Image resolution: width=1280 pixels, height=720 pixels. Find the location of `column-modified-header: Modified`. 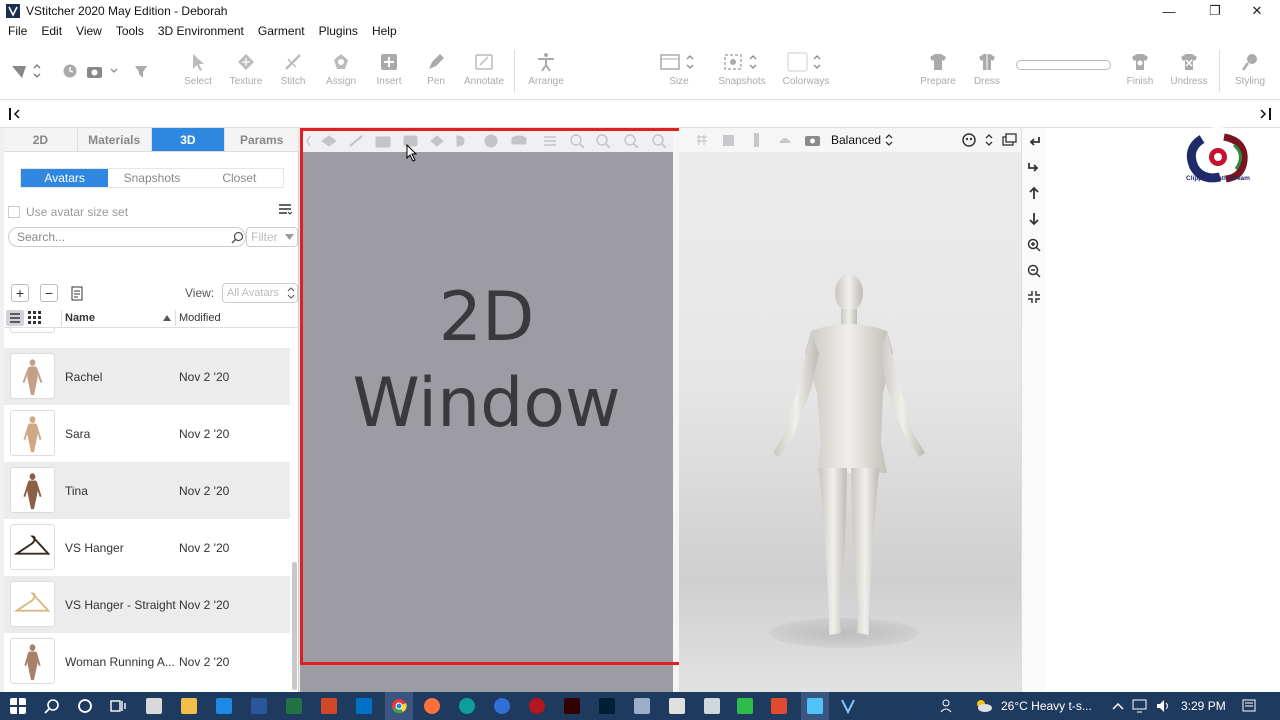

column-modified-header: Modified is located at coordinates (200, 318).